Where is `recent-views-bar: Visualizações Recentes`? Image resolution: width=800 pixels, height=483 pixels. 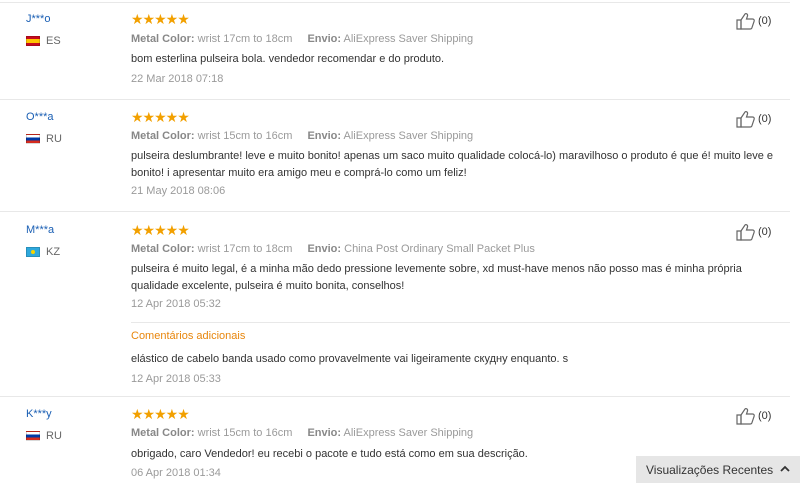
recent-views-bar: Visualizações Recentes is located at coordinates (718, 469).